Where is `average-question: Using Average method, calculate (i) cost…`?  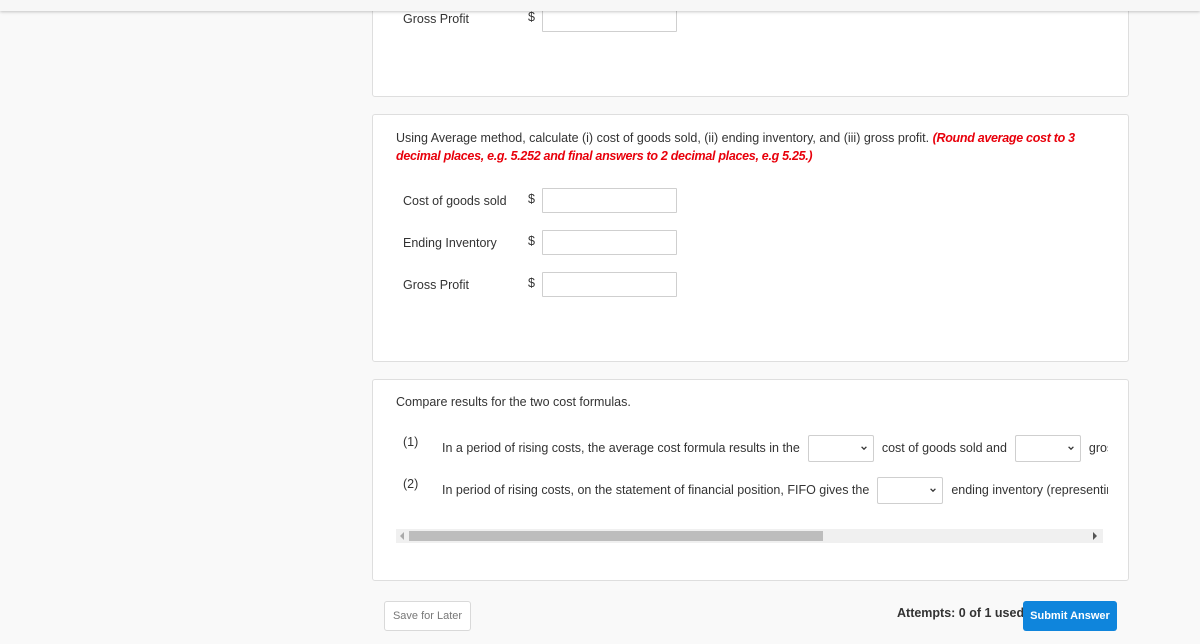 average-question: Using Average method, calculate (i) cost… is located at coordinates (748, 147).